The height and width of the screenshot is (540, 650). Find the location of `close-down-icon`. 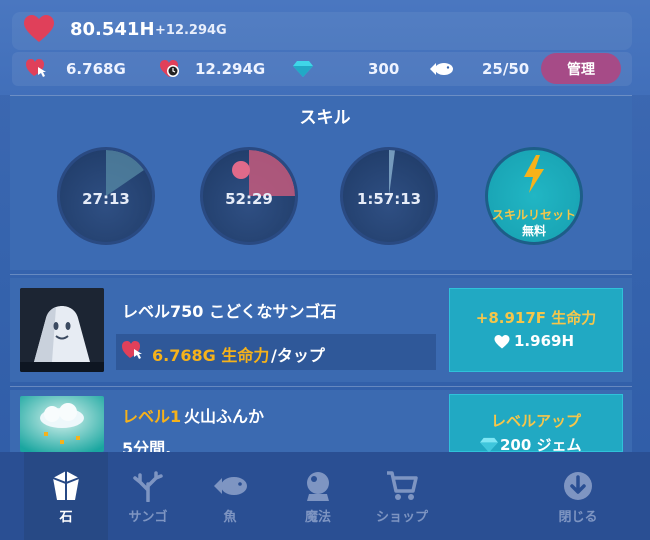

close-down-icon is located at coordinates (578, 486).